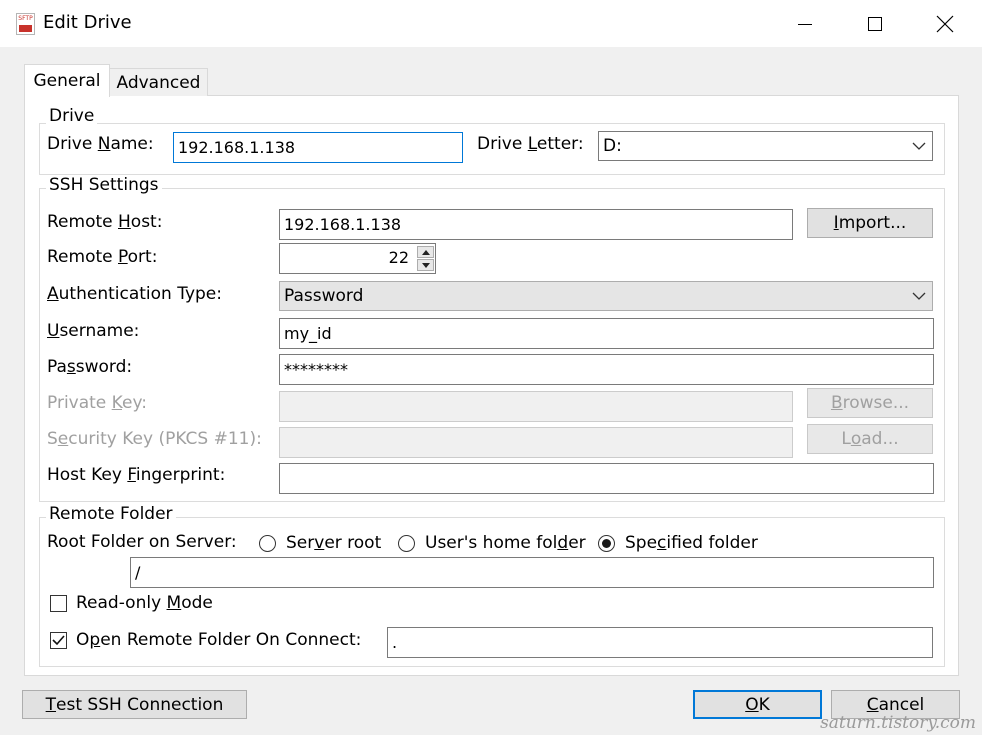 The image size is (982, 735). Describe the element at coordinates (343, 224) in the screenshot. I see `remote-host-value: 192.168.1.138` at that location.